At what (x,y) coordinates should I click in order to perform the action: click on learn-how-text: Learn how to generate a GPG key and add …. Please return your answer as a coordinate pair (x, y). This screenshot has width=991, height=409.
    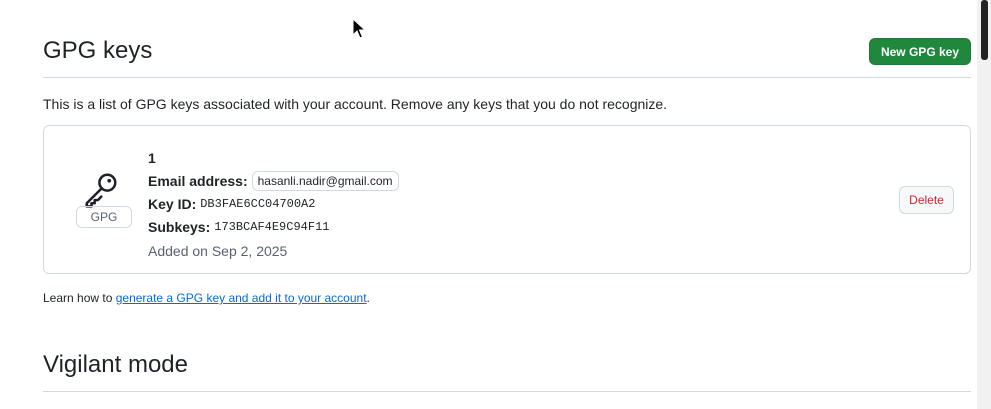
    Looking at the image, I should click on (206, 298).